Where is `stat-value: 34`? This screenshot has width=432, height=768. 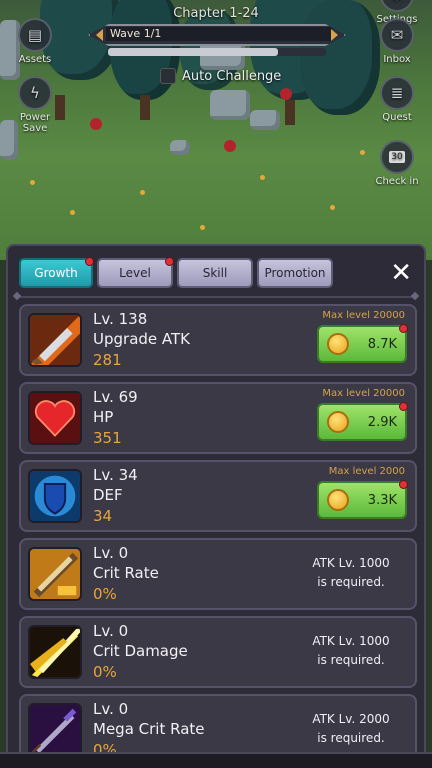
stat-value: 34 is located at coordinates (103, 516).